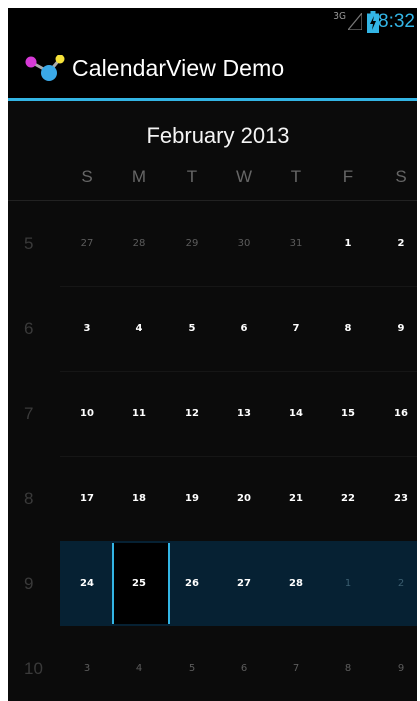 Image resolution: width=420 pixels, height=701 pixels. What do you see at coordinates (47, 69) in the screenshot?
I see `molecule-app-icon` at bounding box center [47, 69].